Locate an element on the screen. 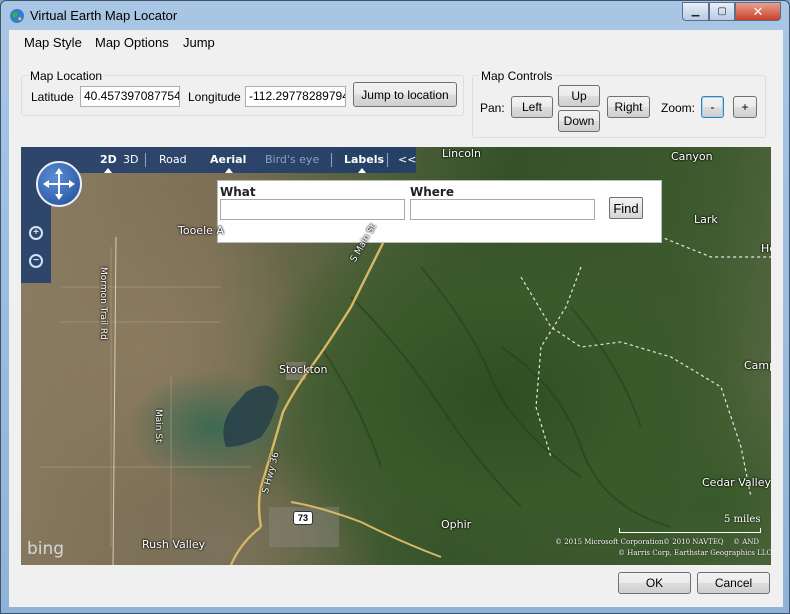 Image resolution: width=790 pixels, height=614 pixels. map-style-toolbar: 2D 3D Road Aerial Bird's eye Labels << is located at coordinates (218, 160).